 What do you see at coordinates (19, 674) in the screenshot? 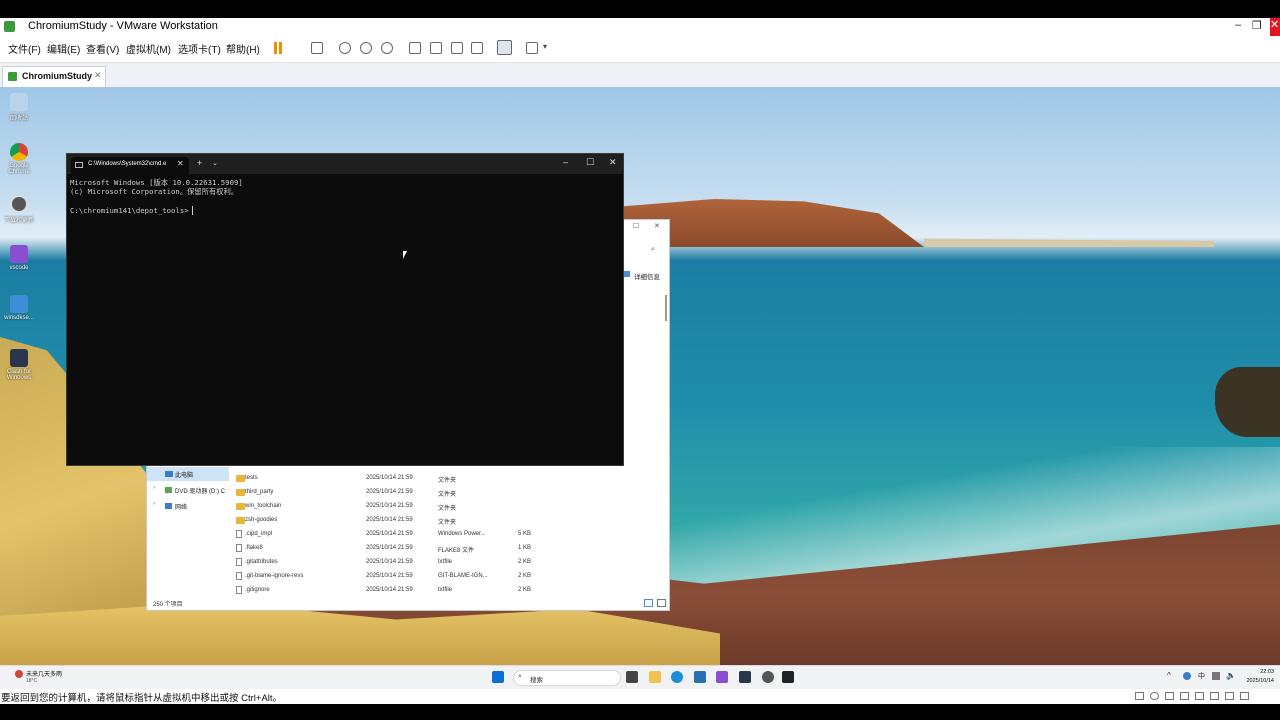
I see `weather-icon` at bounding box center [19, 674].